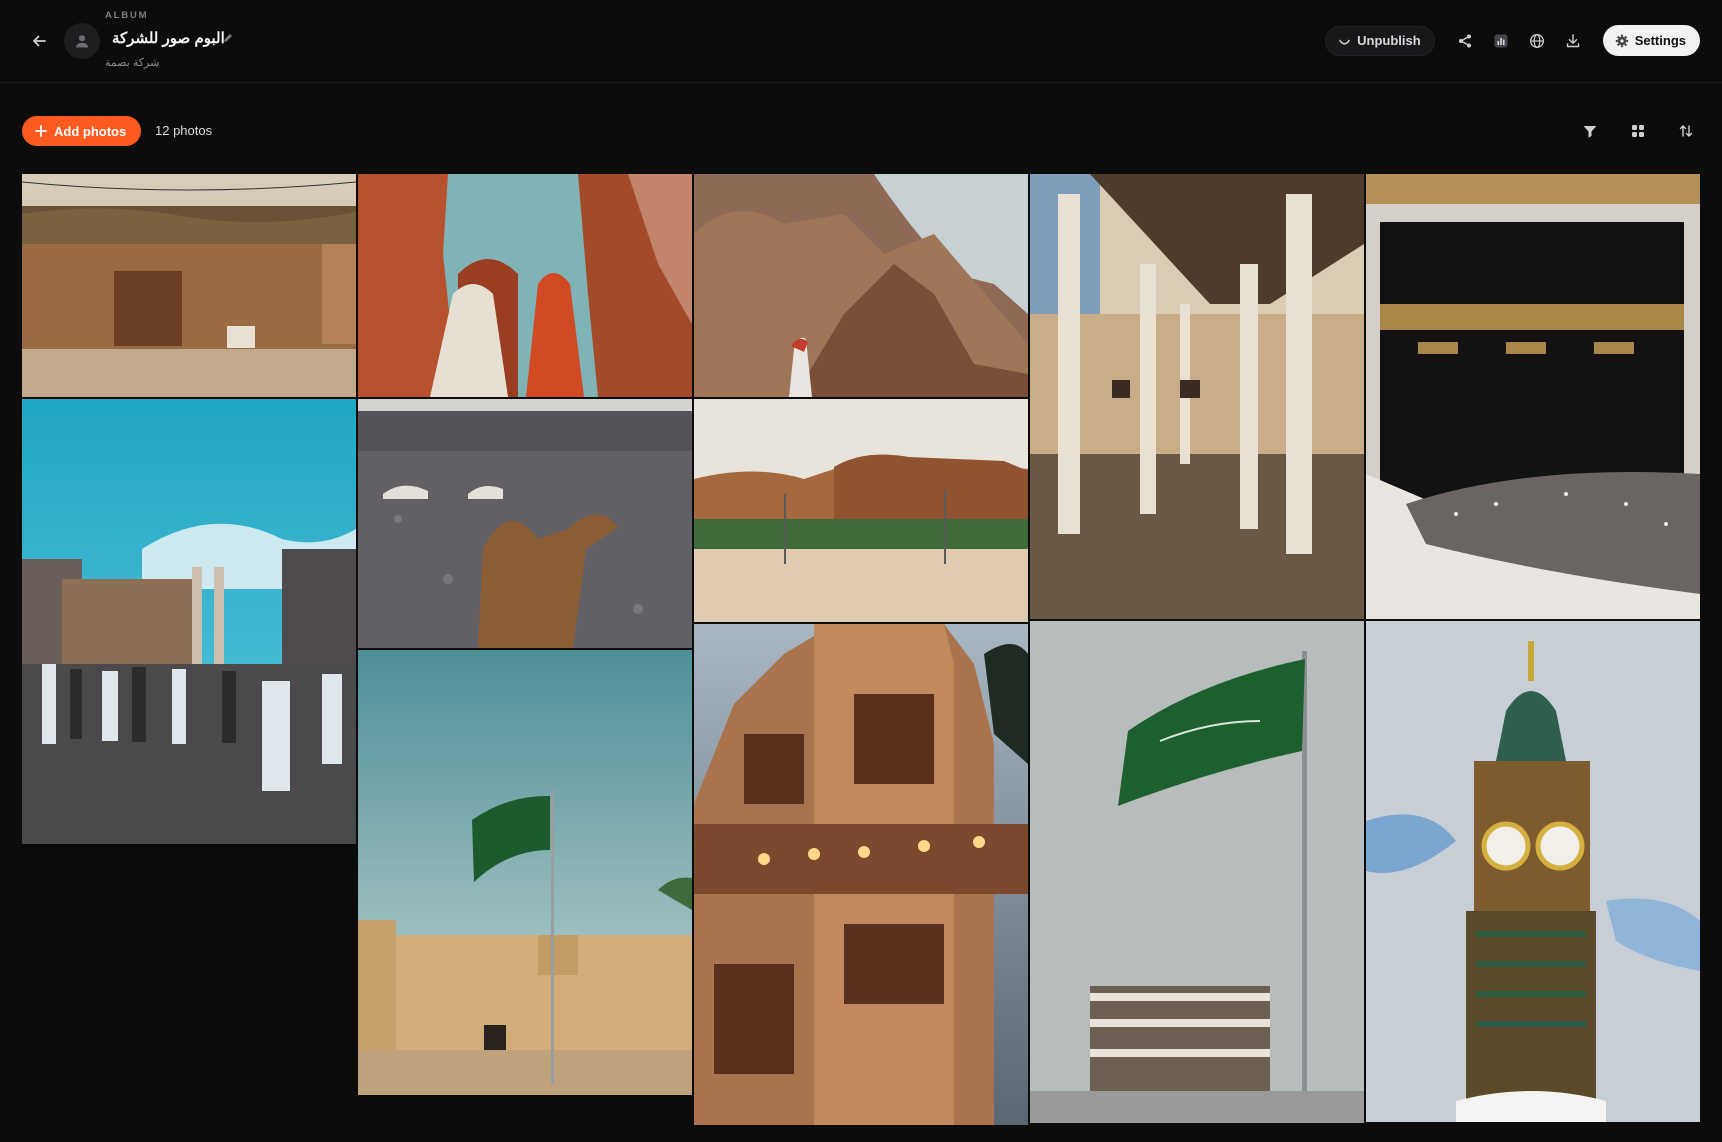 The height and width of the screenshot is (1142, 1722). I want to click on sort-icon, so click(1686, 131).